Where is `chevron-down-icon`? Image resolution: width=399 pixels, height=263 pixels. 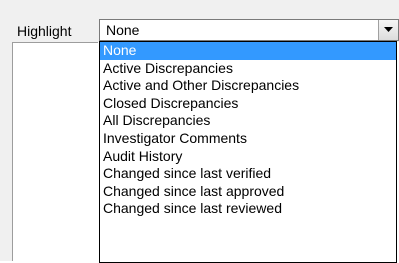 chevron-down-icon is located at coordinates (388, 29).